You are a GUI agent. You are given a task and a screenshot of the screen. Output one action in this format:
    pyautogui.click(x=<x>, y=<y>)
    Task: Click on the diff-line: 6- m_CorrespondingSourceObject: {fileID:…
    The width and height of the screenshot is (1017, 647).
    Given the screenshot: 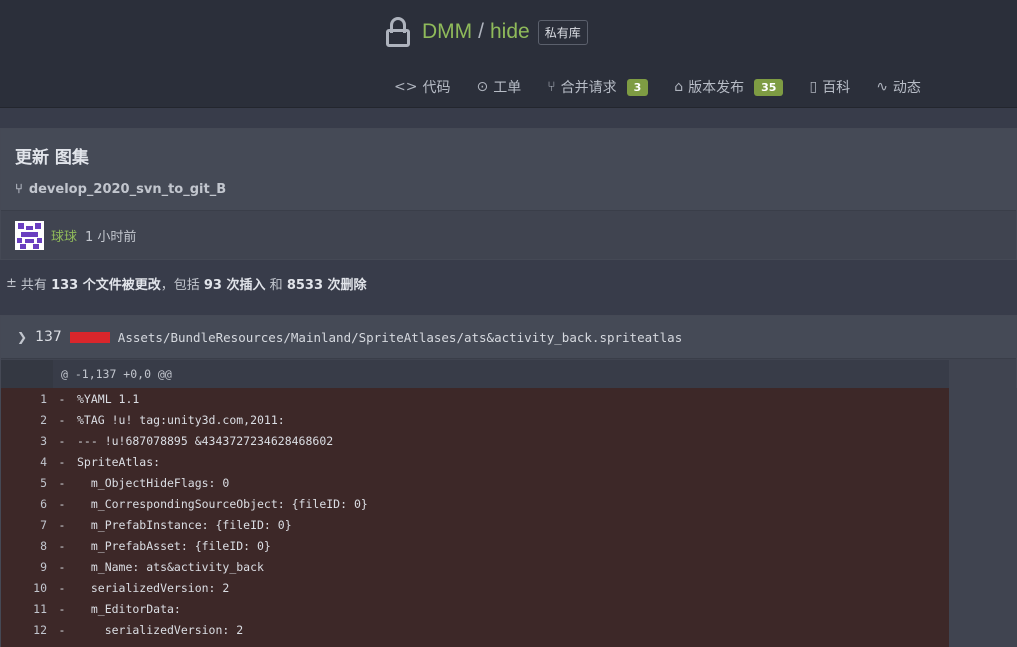 What is the action you would take?
    pyautogui.click(x=475, y=503)
    